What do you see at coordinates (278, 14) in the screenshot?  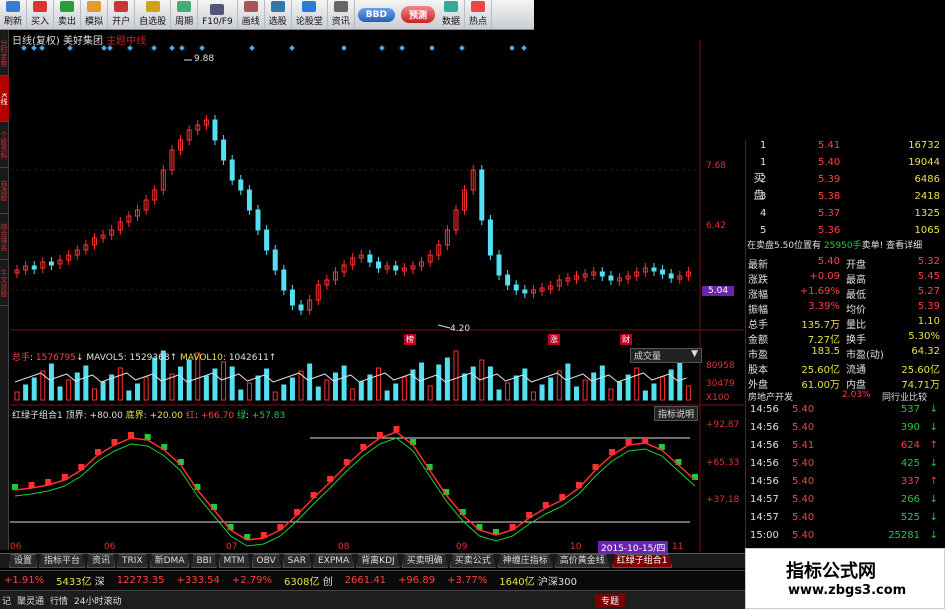 I see `toolbar-screener-button: 选股` at bounding box center [278, 14].